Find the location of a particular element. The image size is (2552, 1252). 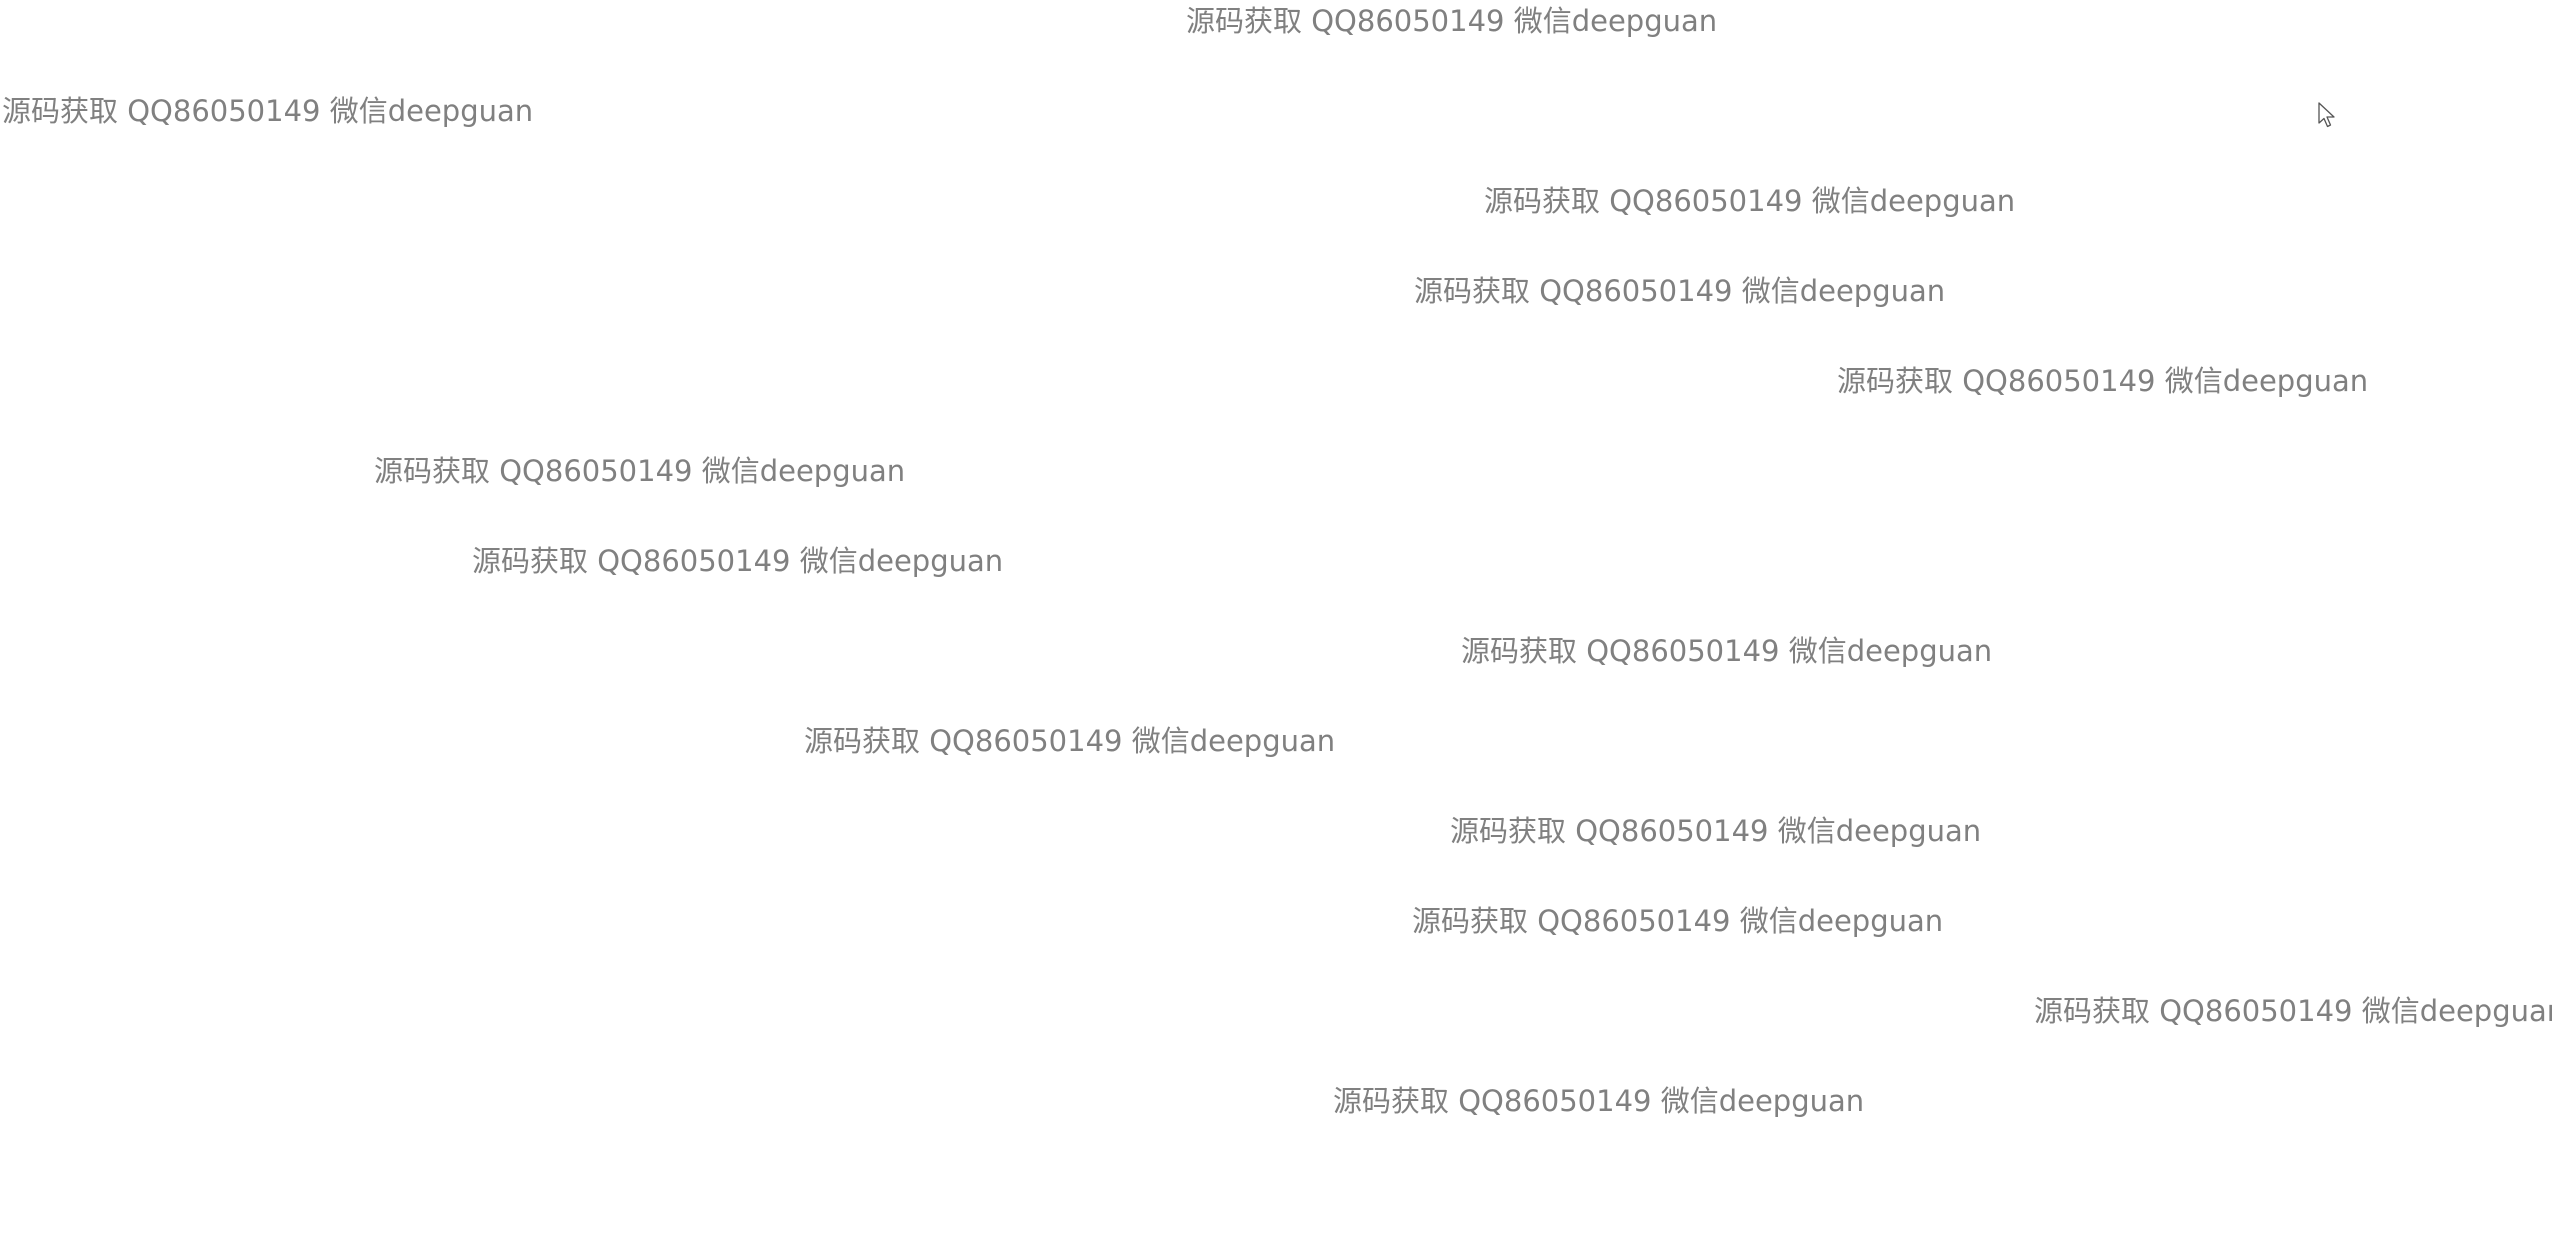

pointer-arrow-icon is located at coordinates (2326, 115).